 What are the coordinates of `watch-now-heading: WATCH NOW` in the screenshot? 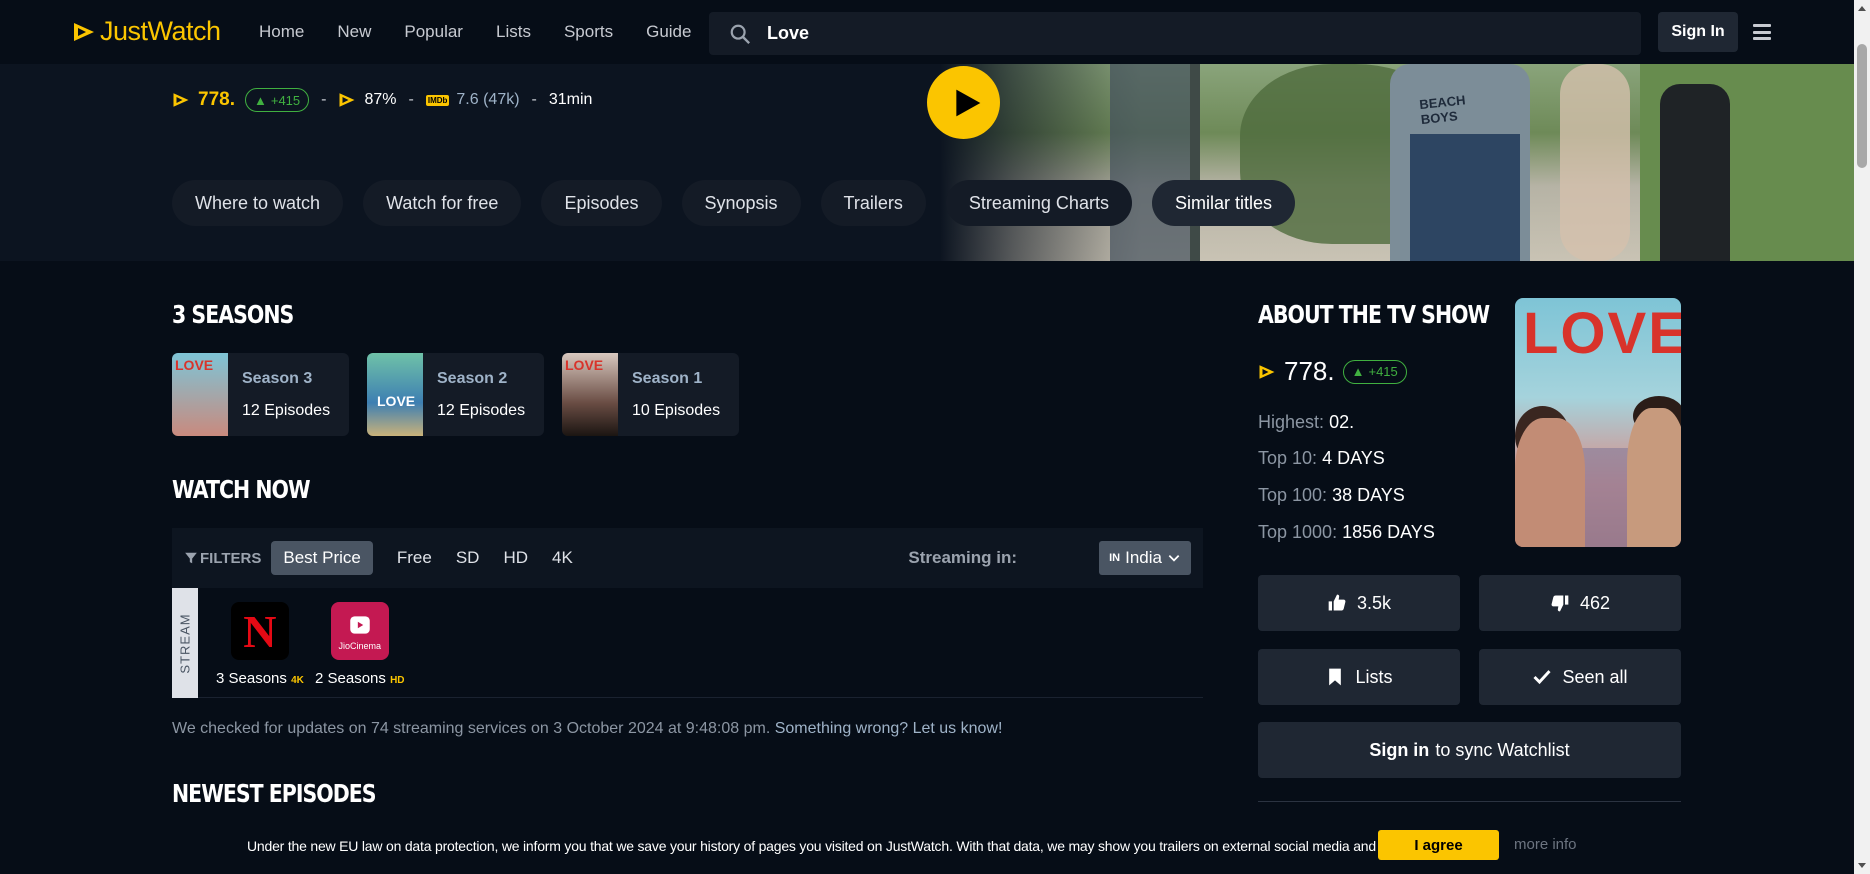 It's located at (241, 489).